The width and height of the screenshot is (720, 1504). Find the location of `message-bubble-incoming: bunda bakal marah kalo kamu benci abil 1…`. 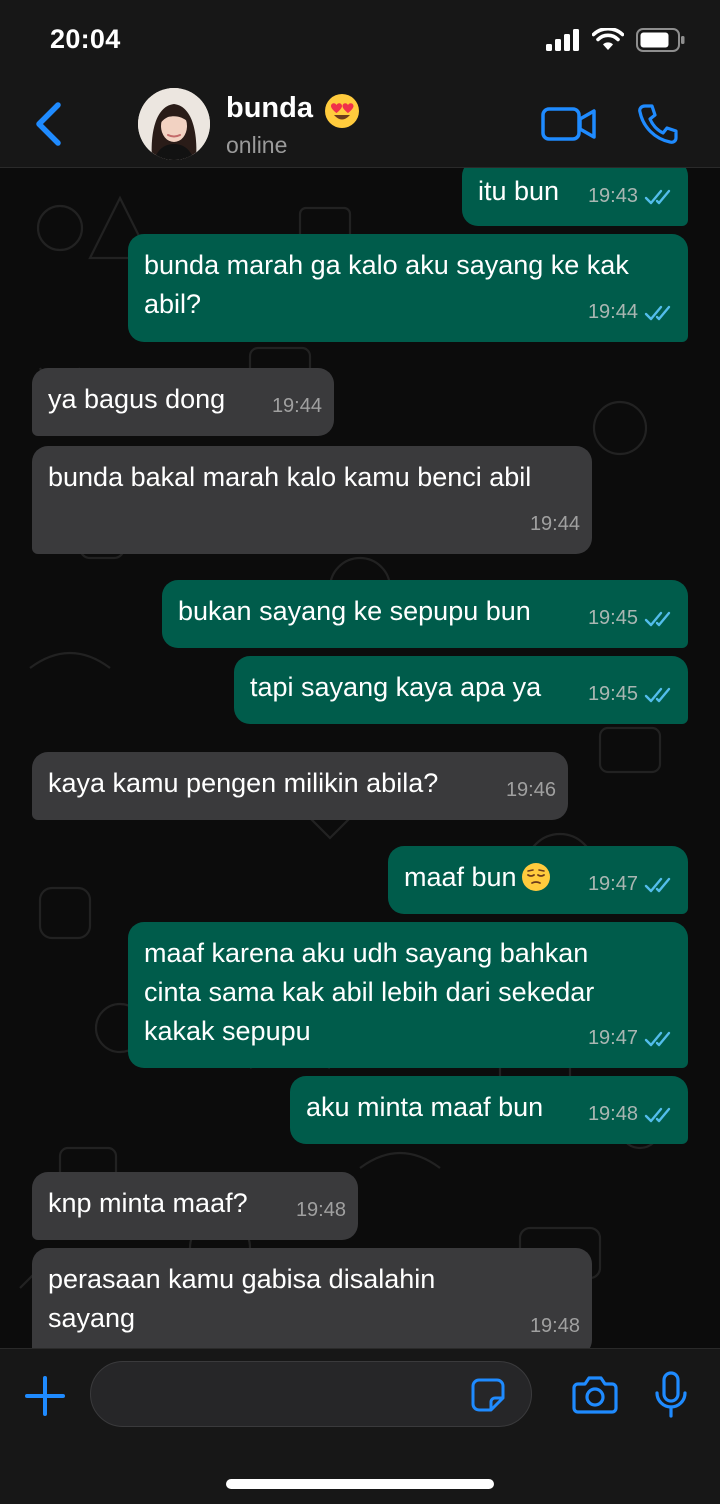

message-bubble-incoming: bunda bakal marah kalo kamu benci abil 1… is located at coordinates (312, 500).